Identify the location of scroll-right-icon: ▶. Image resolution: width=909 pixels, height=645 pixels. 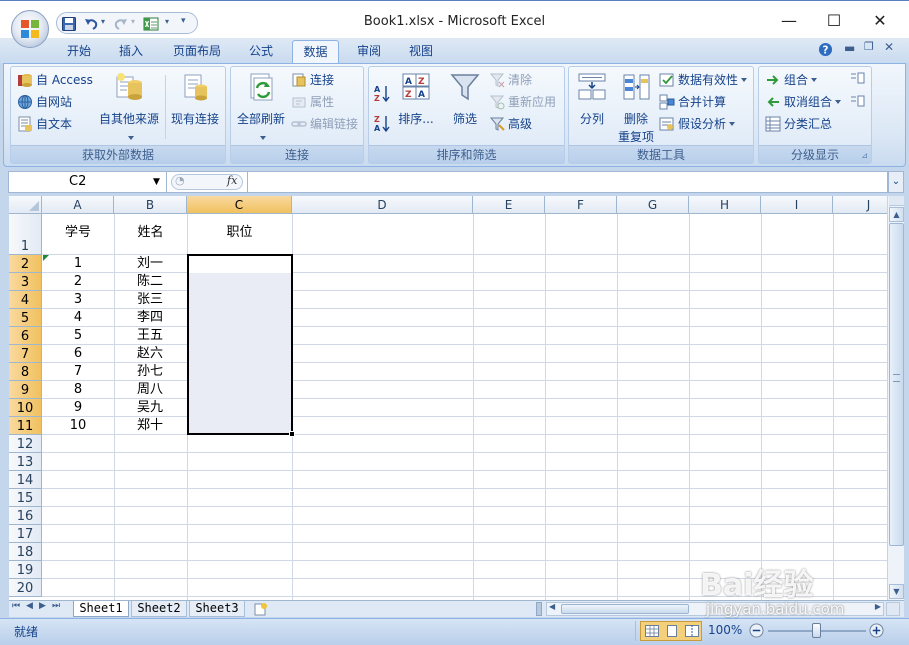
(878, 606).